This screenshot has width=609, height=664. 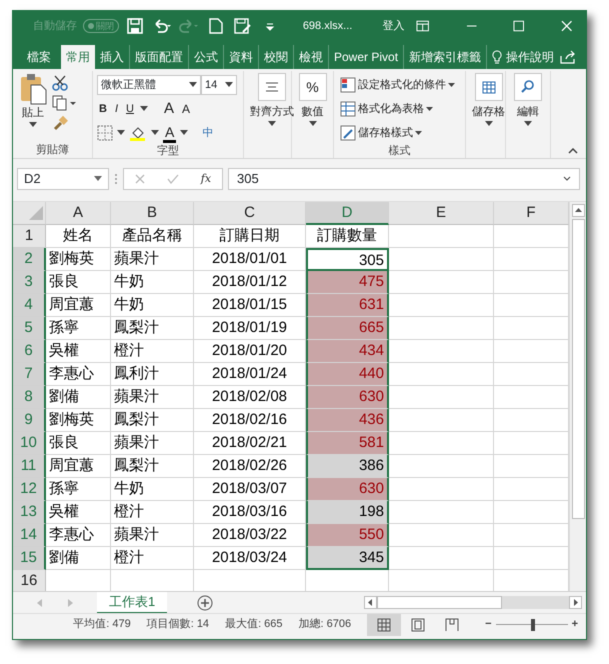 What do you see at coordinates (186, 109) in the screenshot?
I see `shrink-font-button: A` at bounding box center [186, 109].